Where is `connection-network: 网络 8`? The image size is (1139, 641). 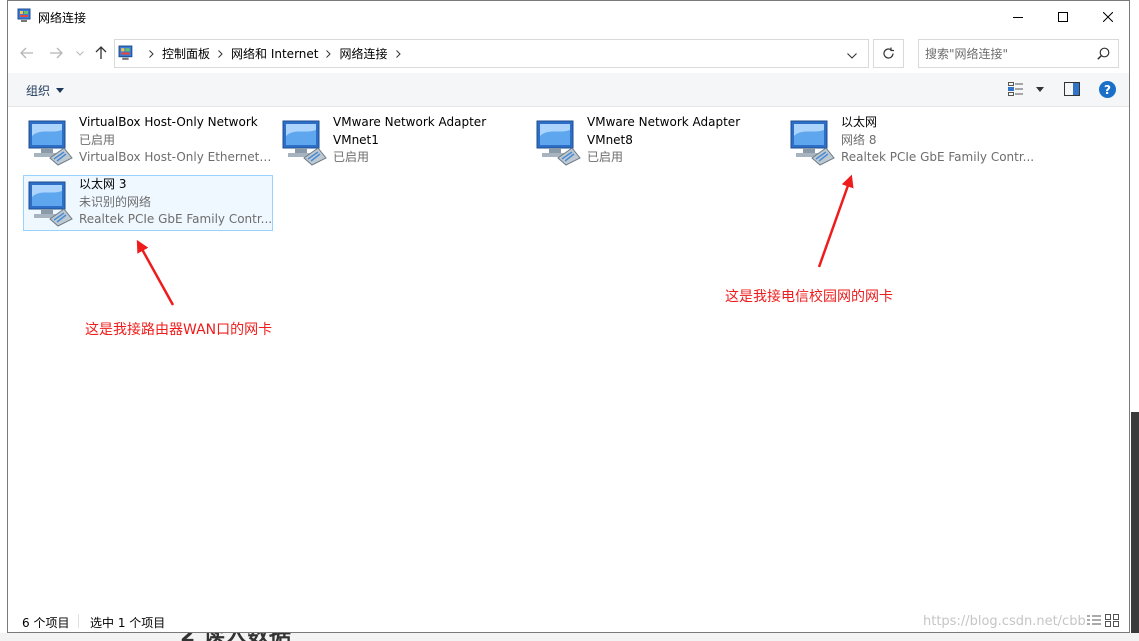 connection-network: 网络 8 is located at coordinates (859, 139).